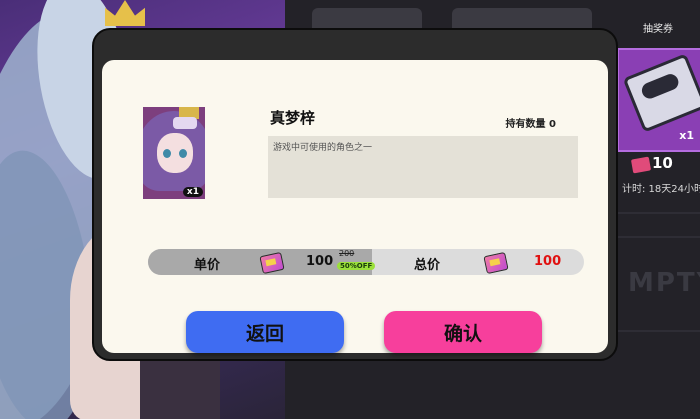 Image resolution: width=700 pixels, height=419 pixels. Describe the element at coordinates (661, 93) in the screenshot. I see `cassette-icon` at that location.